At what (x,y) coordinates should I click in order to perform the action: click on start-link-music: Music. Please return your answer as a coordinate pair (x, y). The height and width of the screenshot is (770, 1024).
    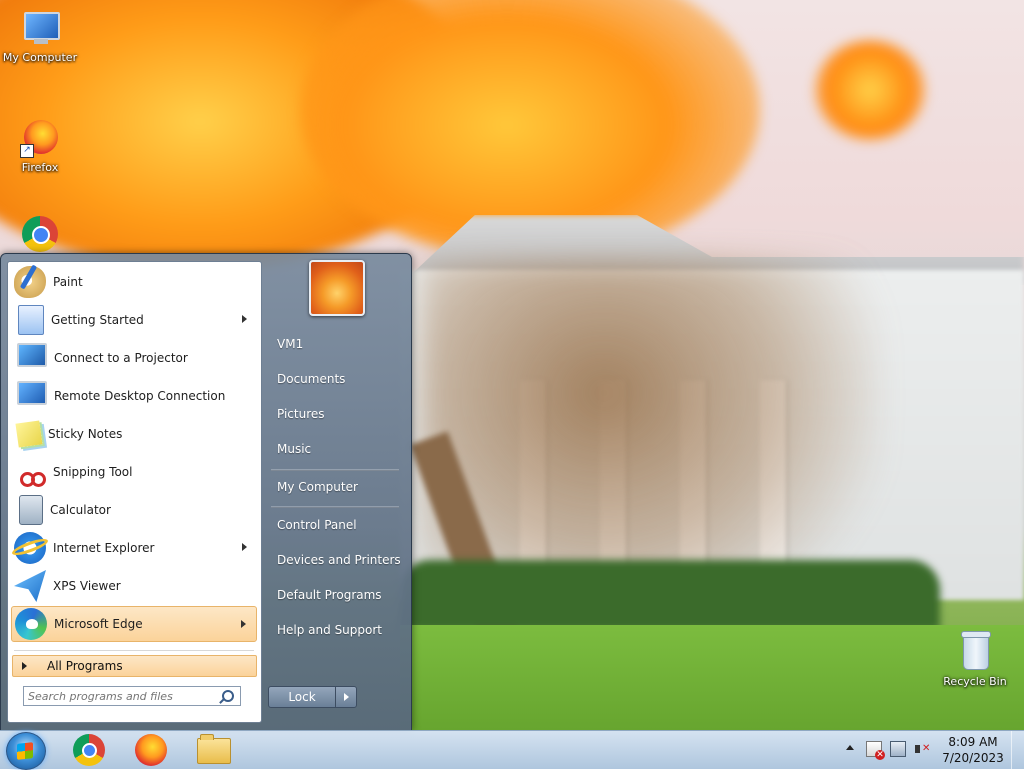
    Looking at the image, I should click on (337, 449).